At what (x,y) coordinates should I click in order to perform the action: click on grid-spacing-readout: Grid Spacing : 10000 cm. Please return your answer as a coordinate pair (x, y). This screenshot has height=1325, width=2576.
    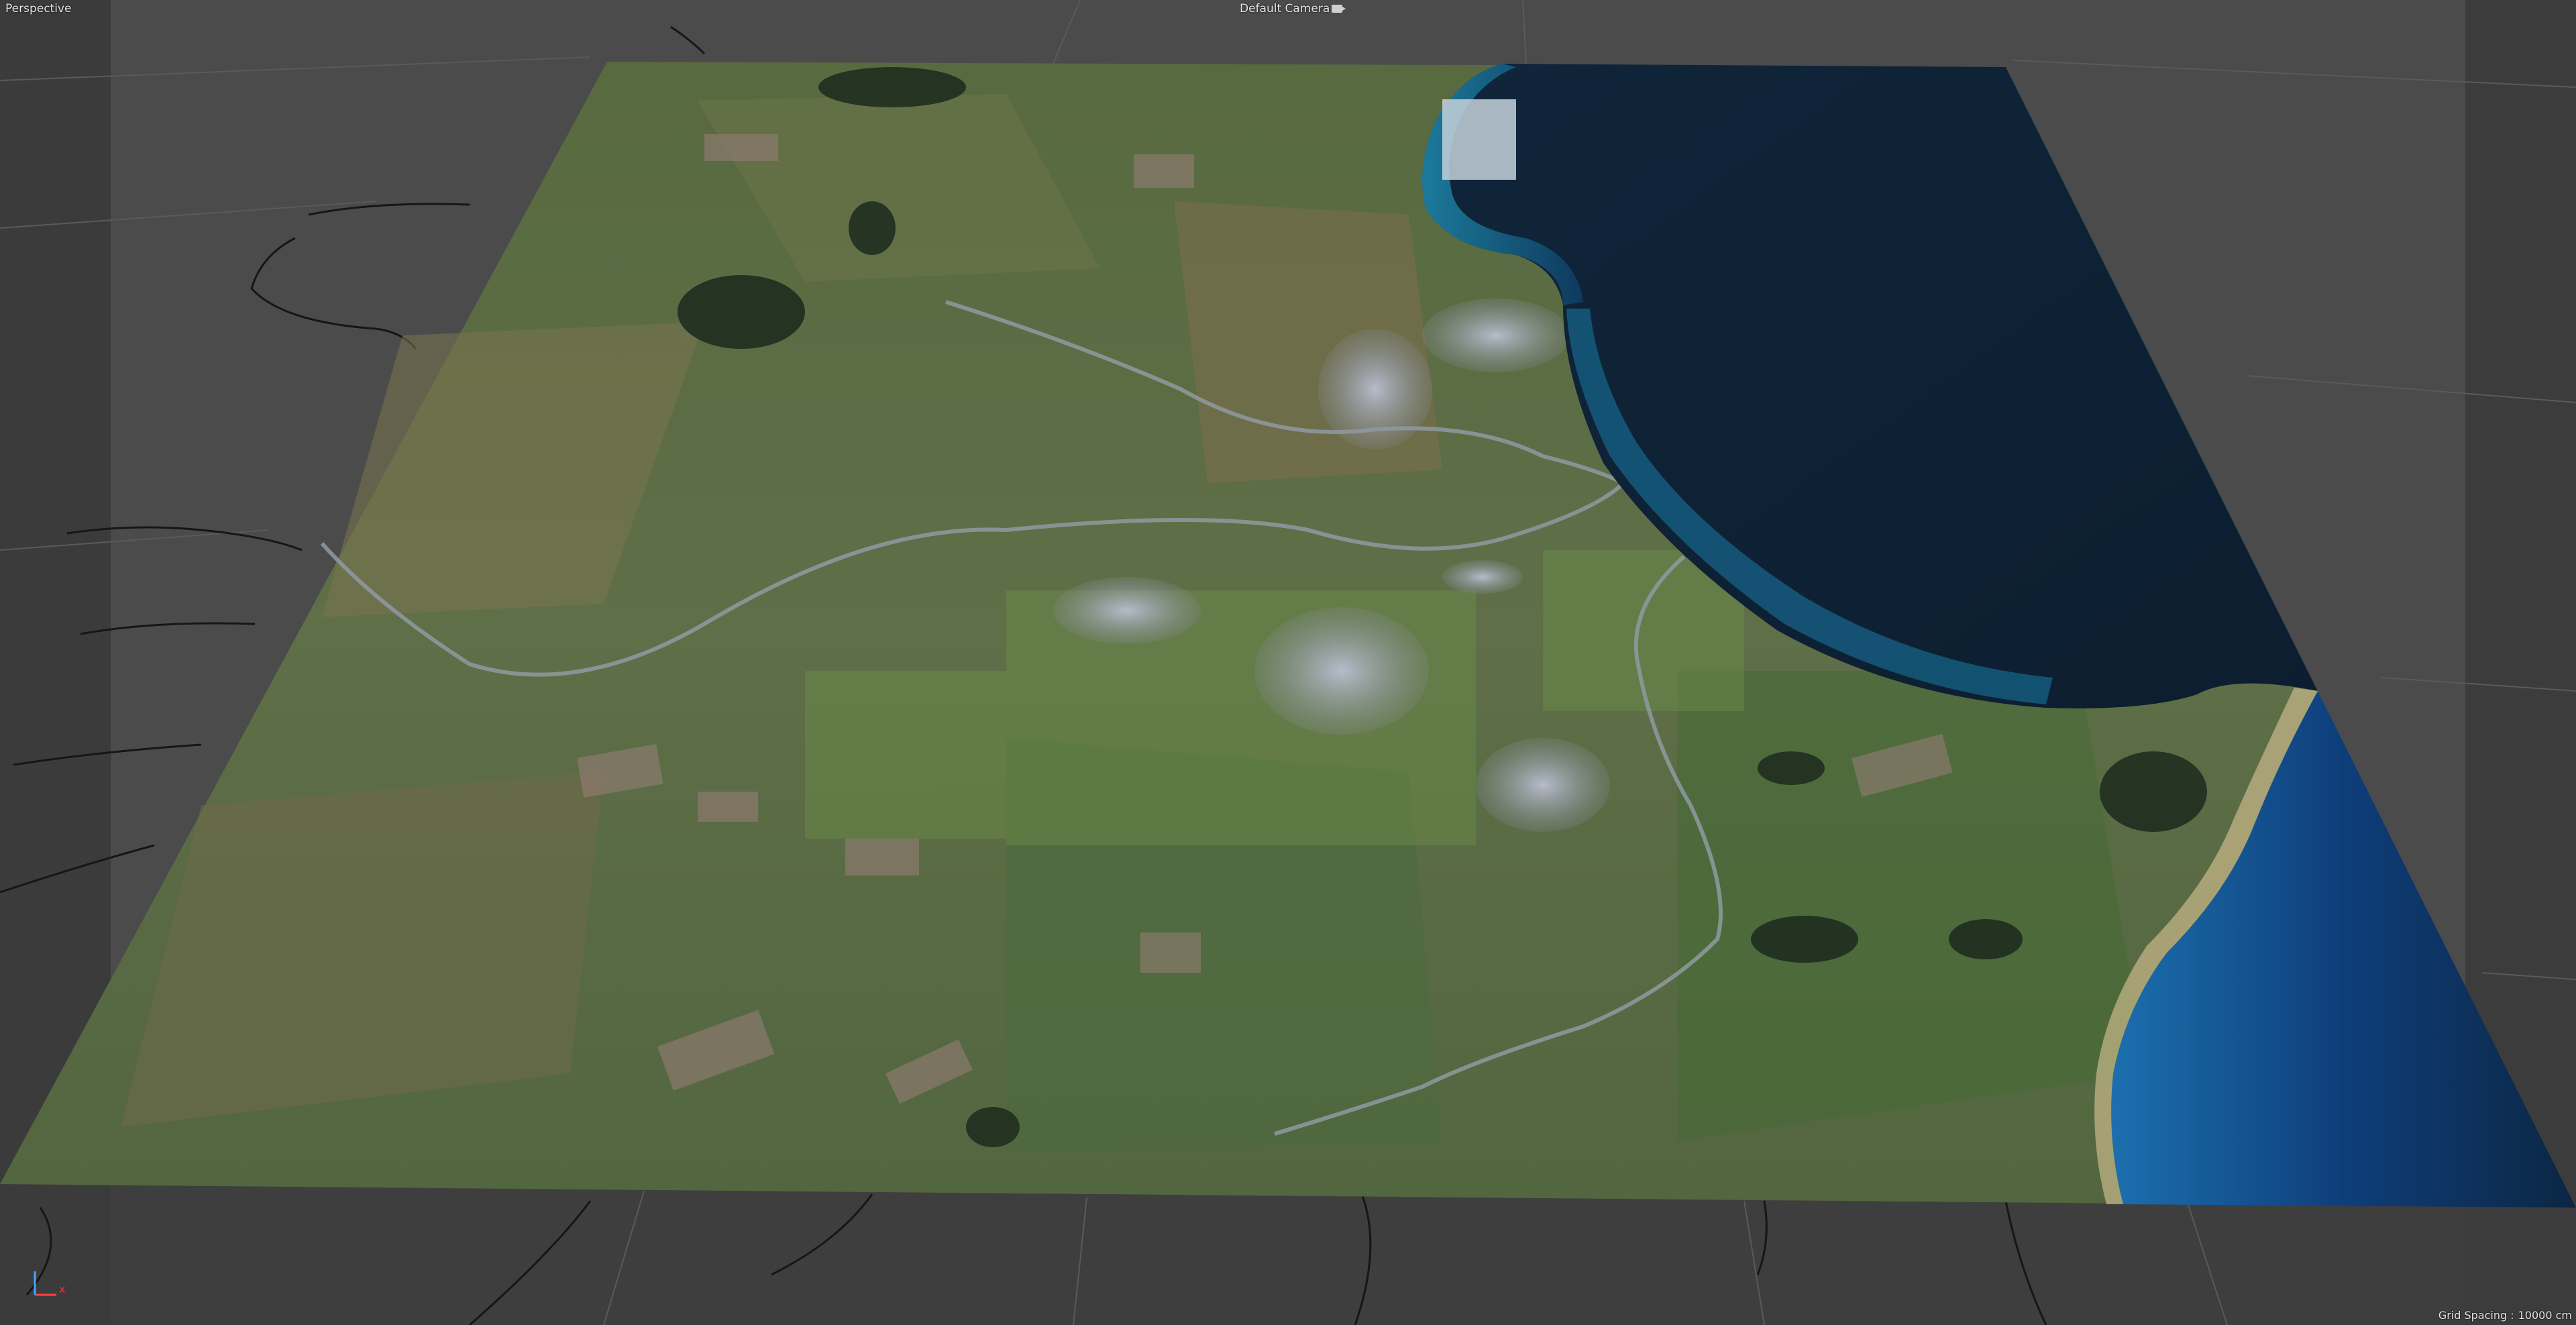
    Looking at the image, I should click on (2505, 1315).